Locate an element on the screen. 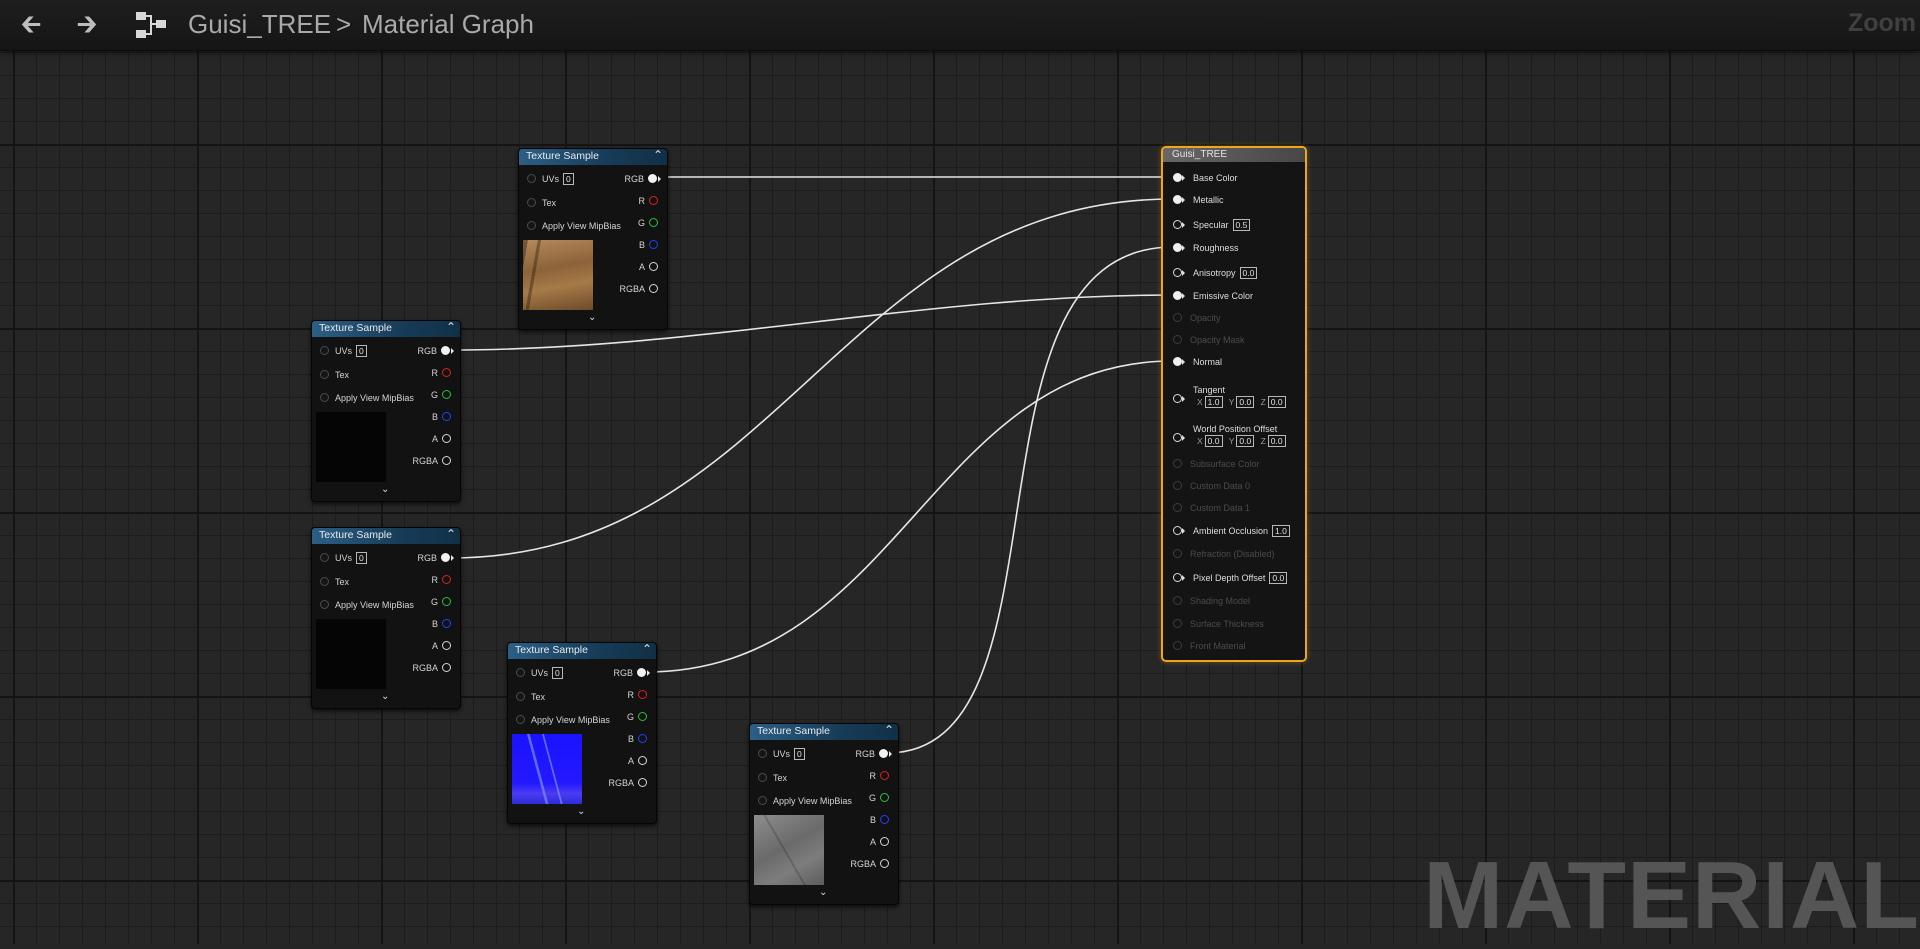  node-header: Guisi_TREE is located at coordinates (1234, 155).